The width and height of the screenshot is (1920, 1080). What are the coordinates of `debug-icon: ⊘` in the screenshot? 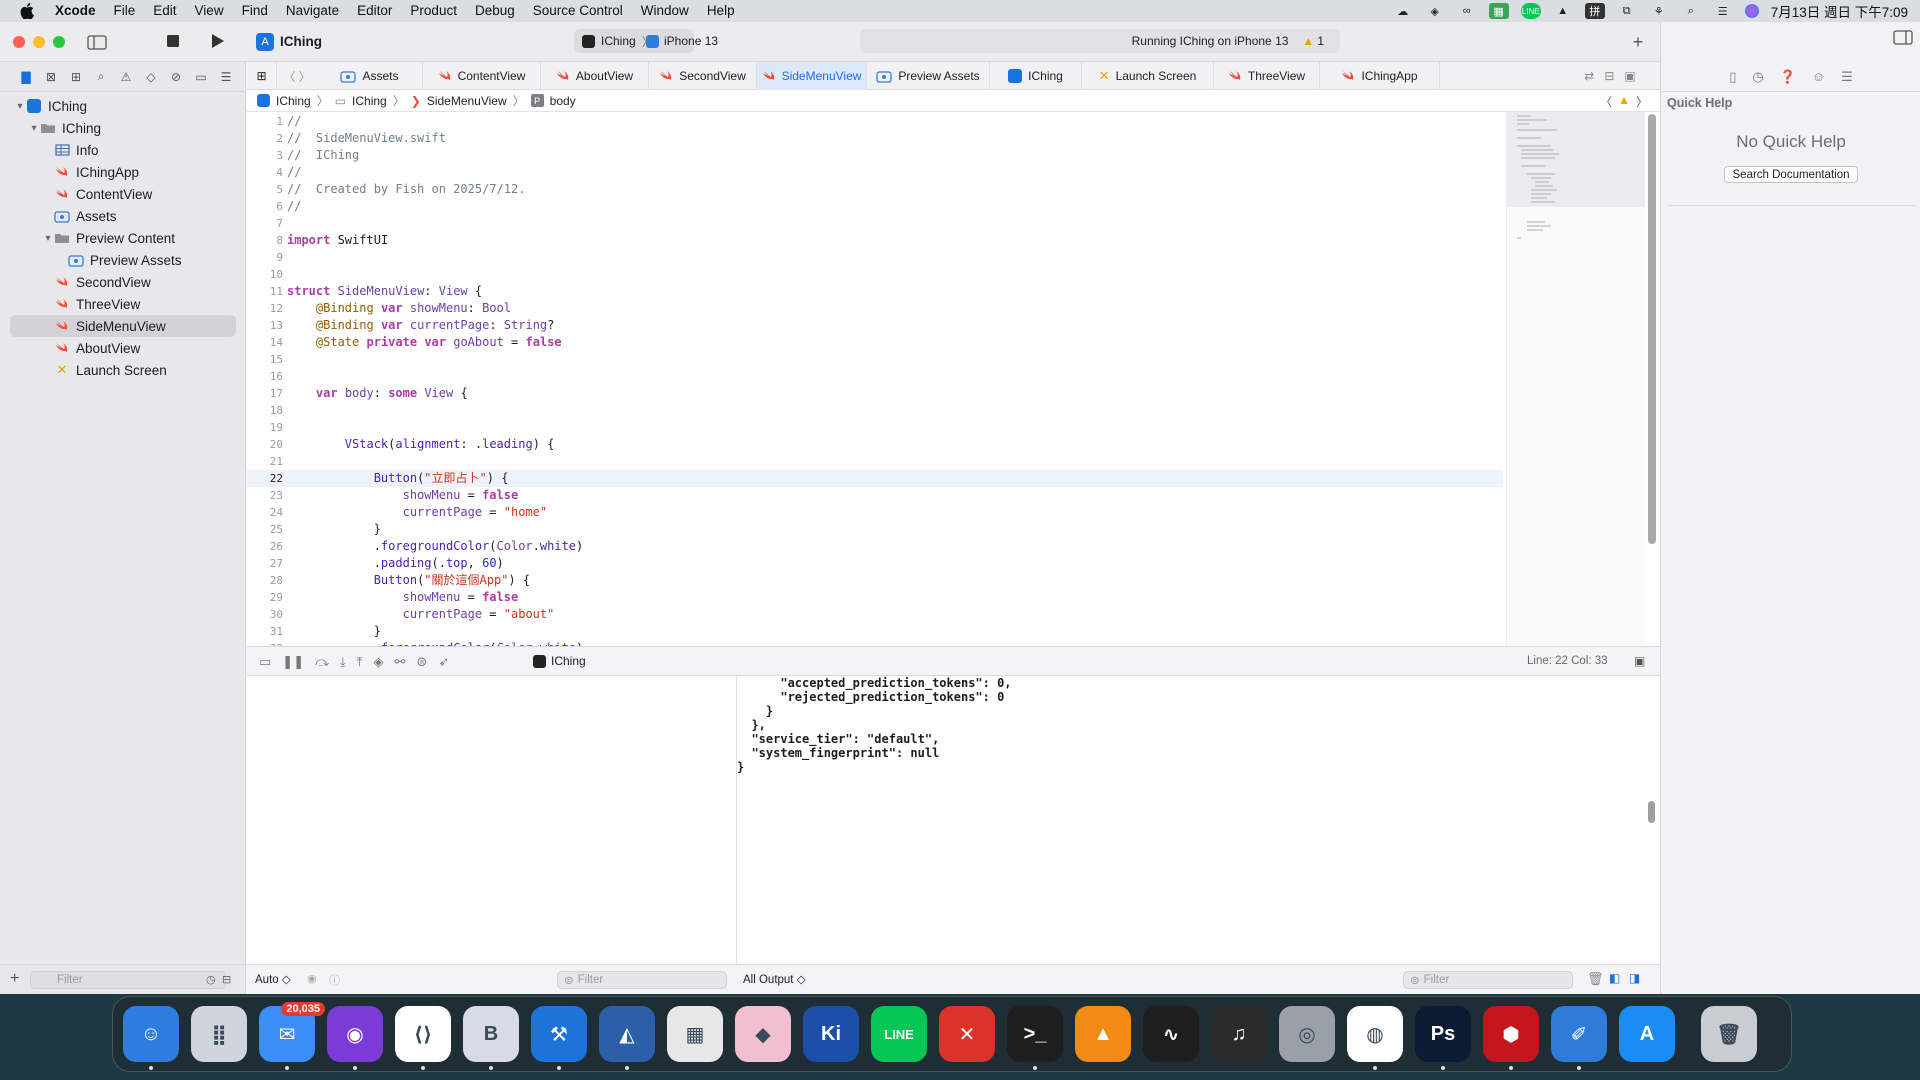 It's located at (176, 77).